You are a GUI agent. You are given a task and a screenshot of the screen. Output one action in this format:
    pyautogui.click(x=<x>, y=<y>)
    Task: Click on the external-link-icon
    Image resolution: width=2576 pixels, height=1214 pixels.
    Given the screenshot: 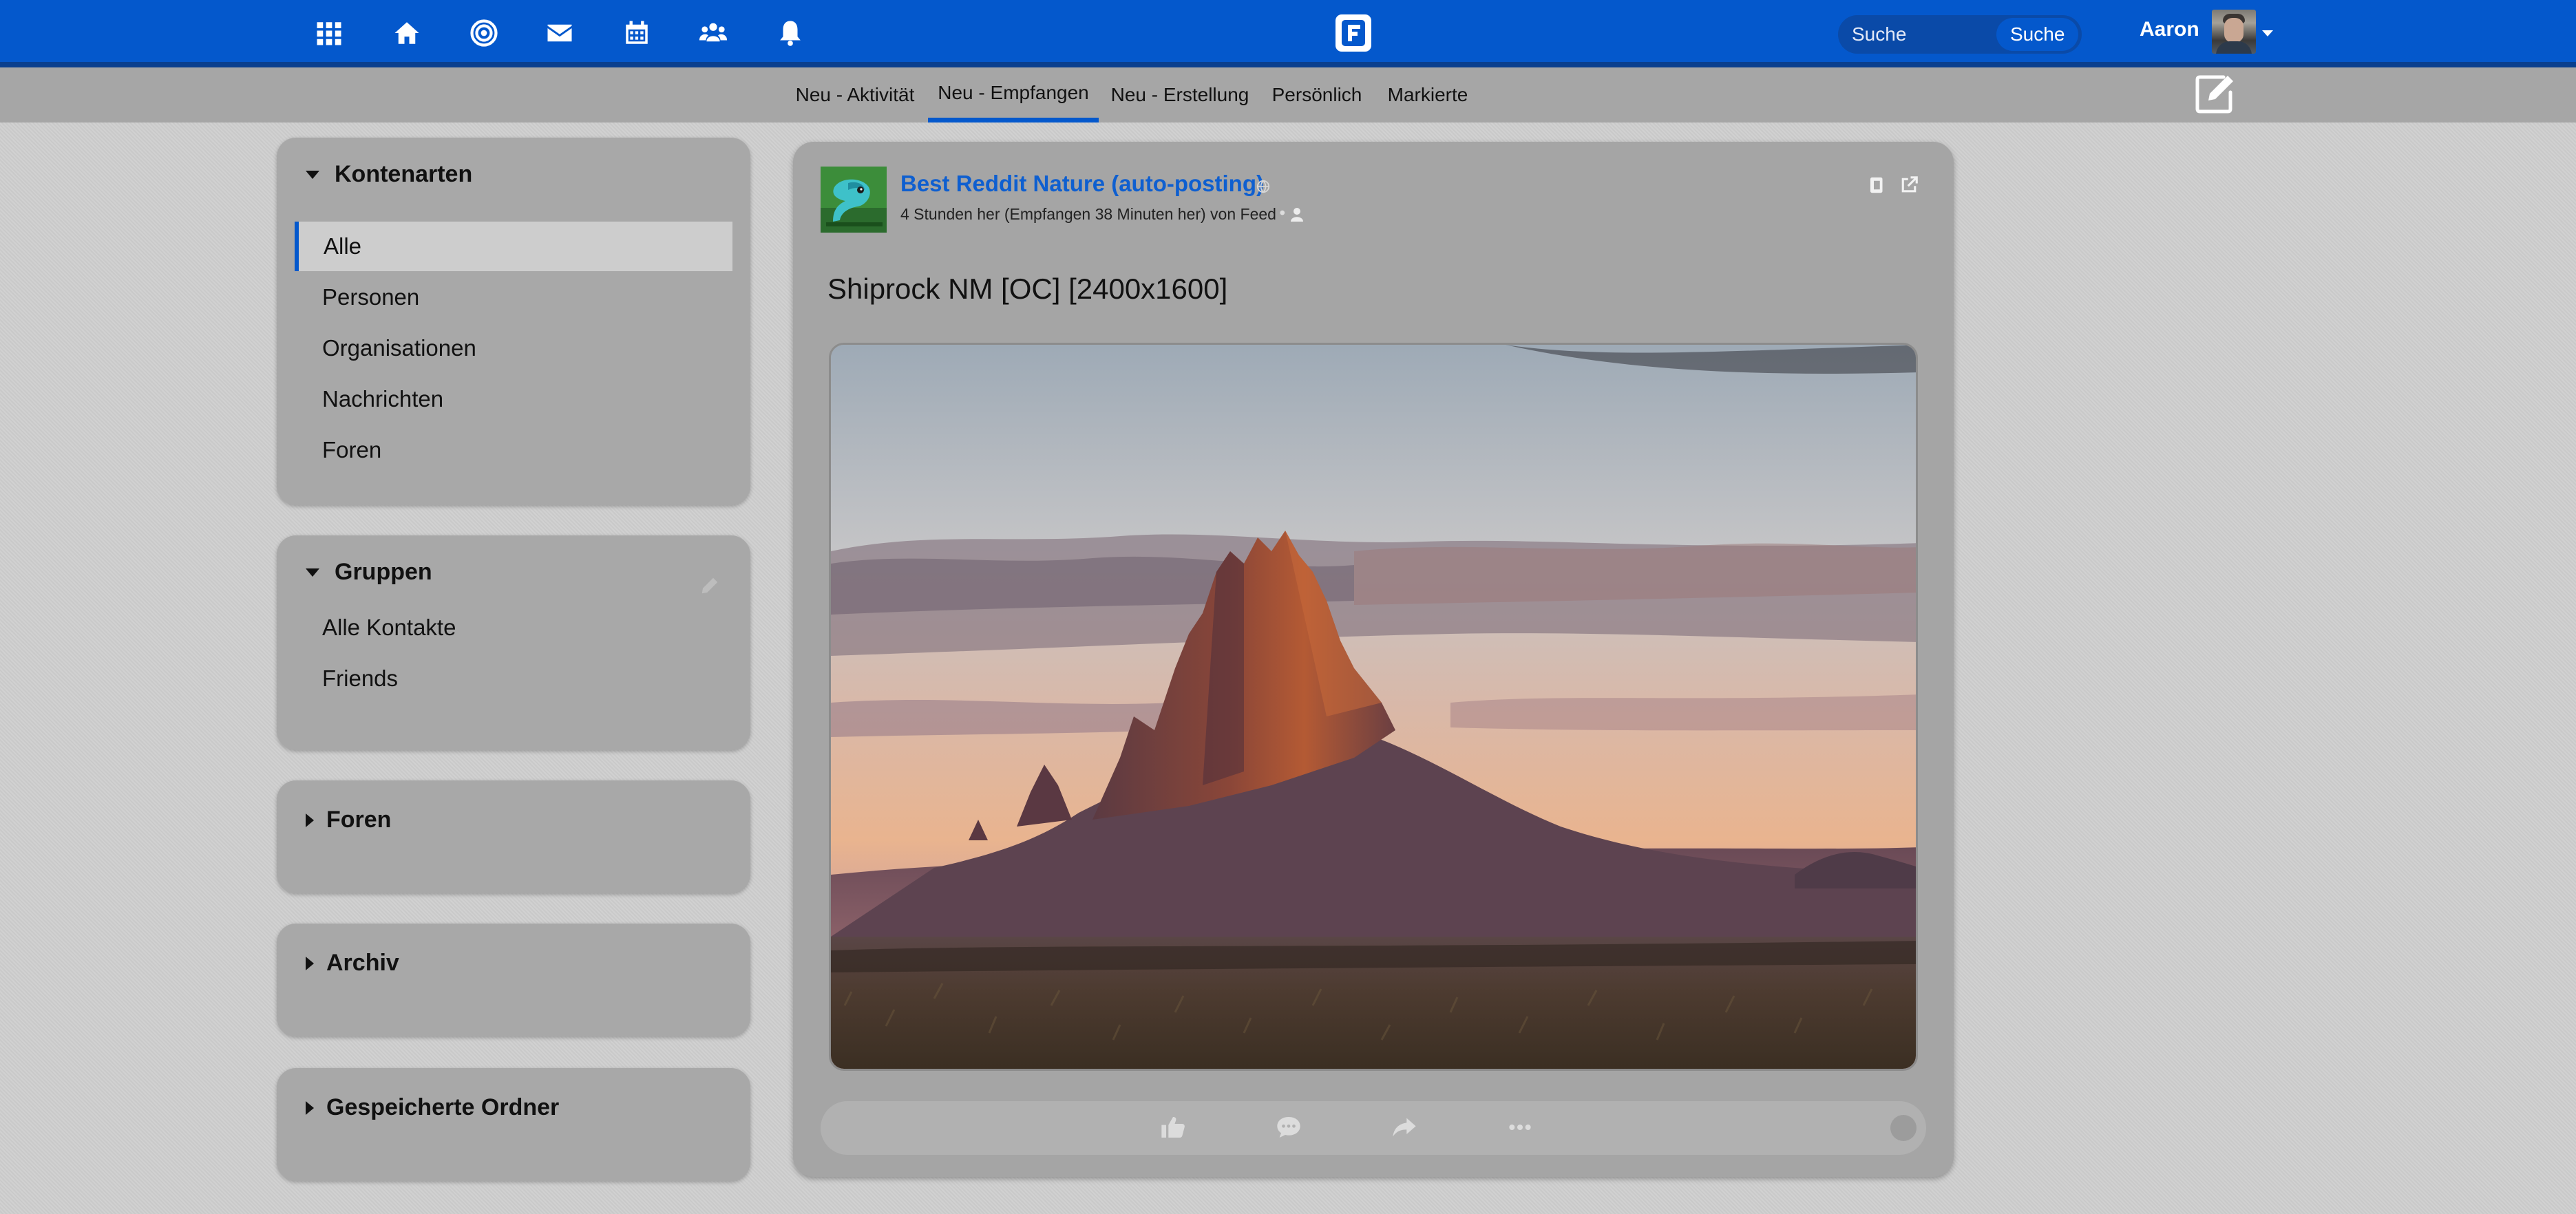 What is the action you would take?
    pyautogui.click(x=1909, y=185)
    